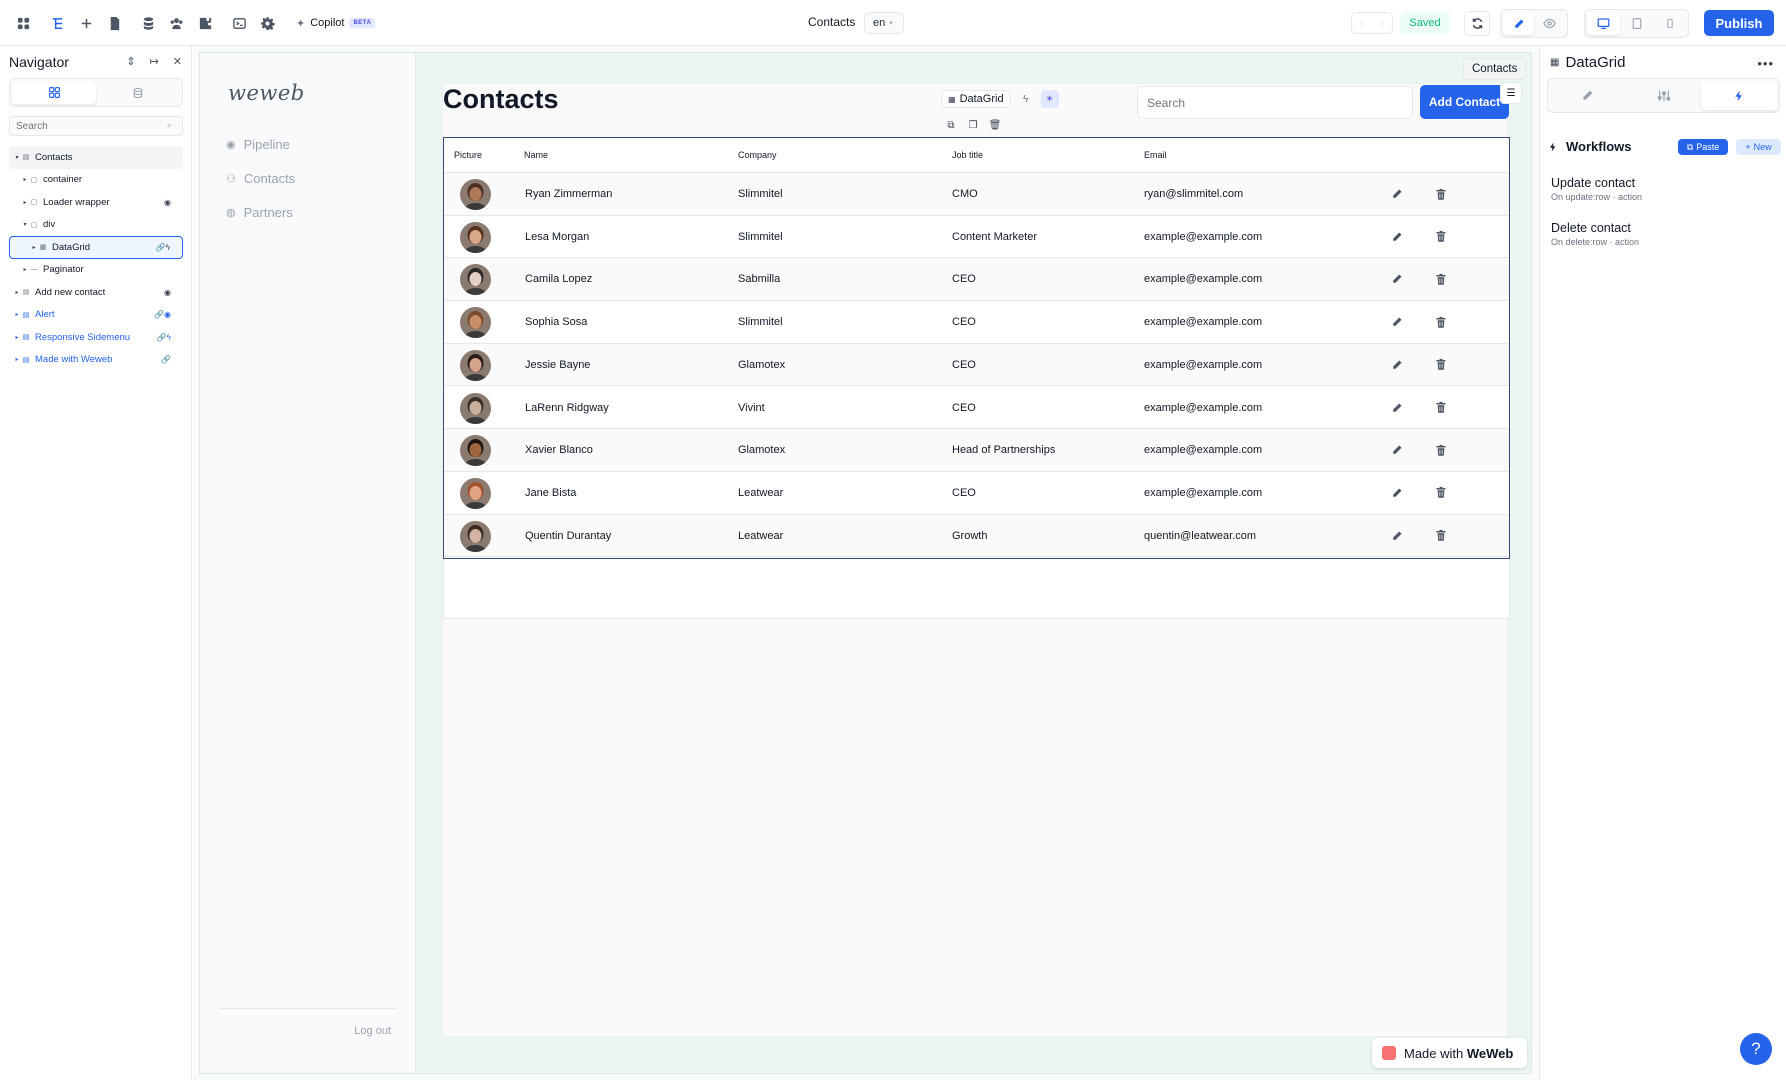 Image resolution: width=1786 pixels, height=1080 pixels. What do you see at coordinates (951, 125) in the screenshot?
I see `duplicate-icon: ⧉` at bounding box center [951, 125].